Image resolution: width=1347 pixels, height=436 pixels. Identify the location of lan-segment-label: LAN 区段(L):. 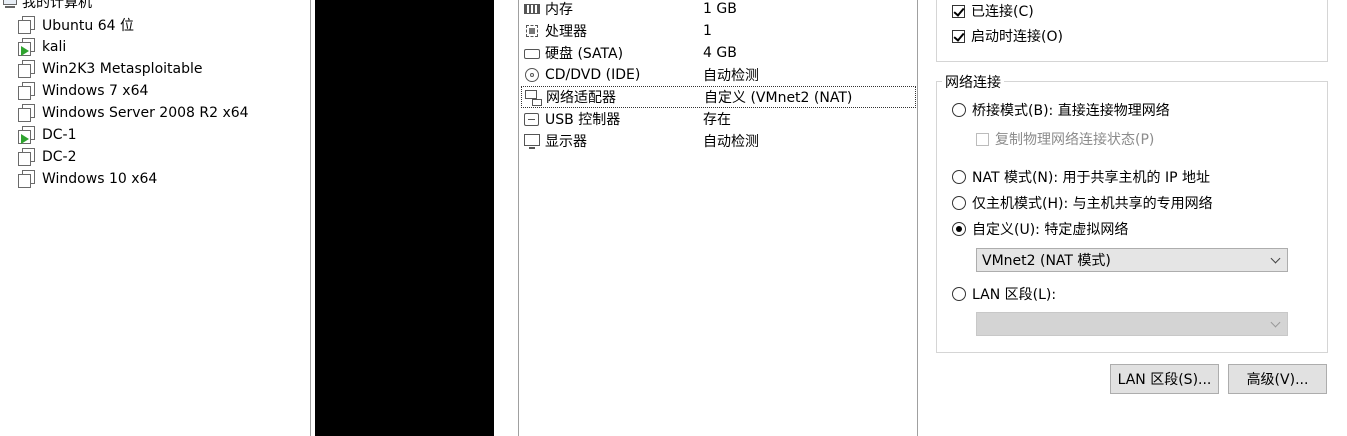
(1014, 295).